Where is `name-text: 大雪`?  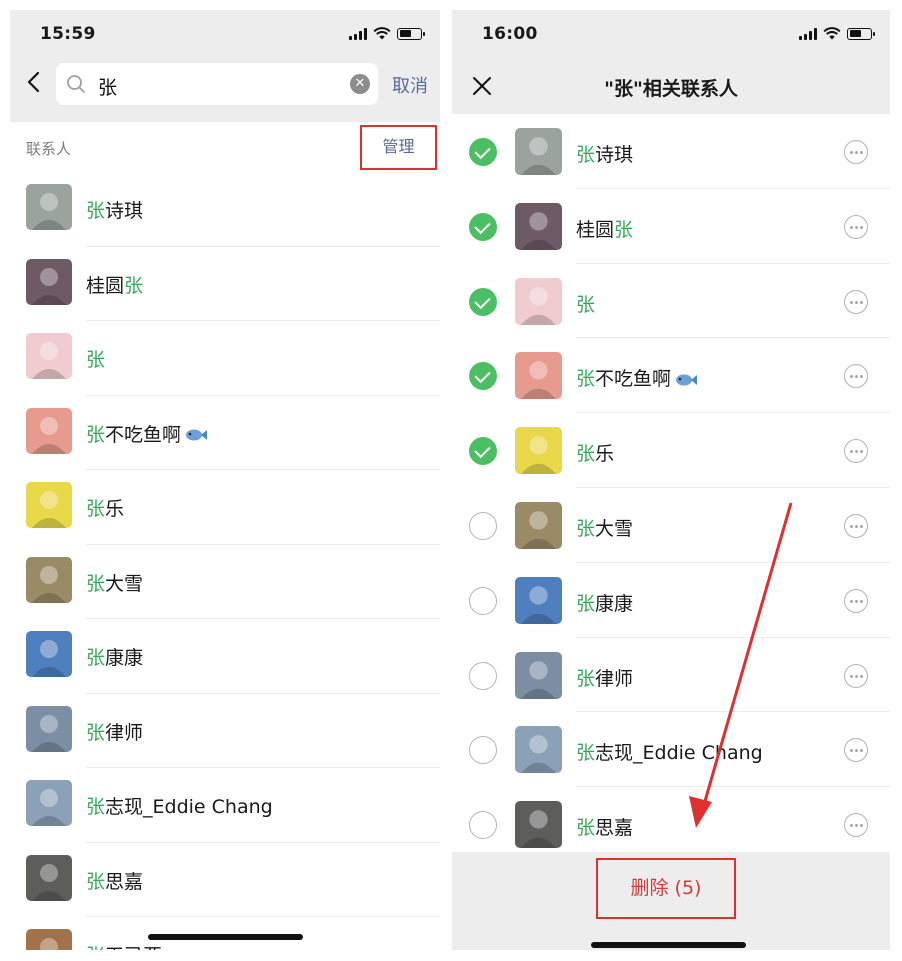
name-text: 大雪 is located at coordinates (614, 528).